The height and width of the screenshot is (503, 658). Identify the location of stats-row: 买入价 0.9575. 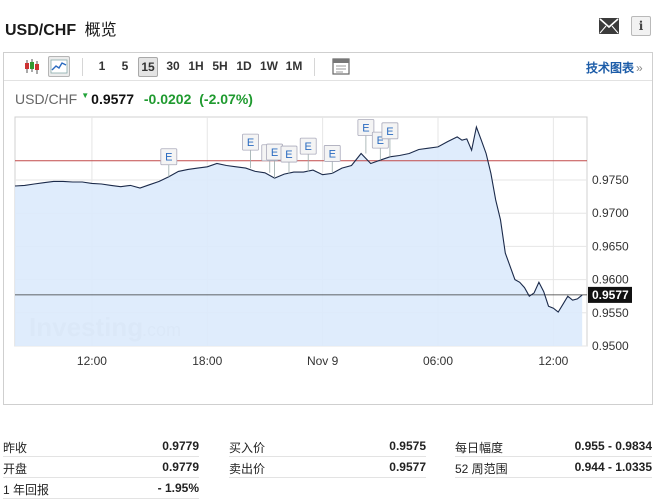
(327, 446).